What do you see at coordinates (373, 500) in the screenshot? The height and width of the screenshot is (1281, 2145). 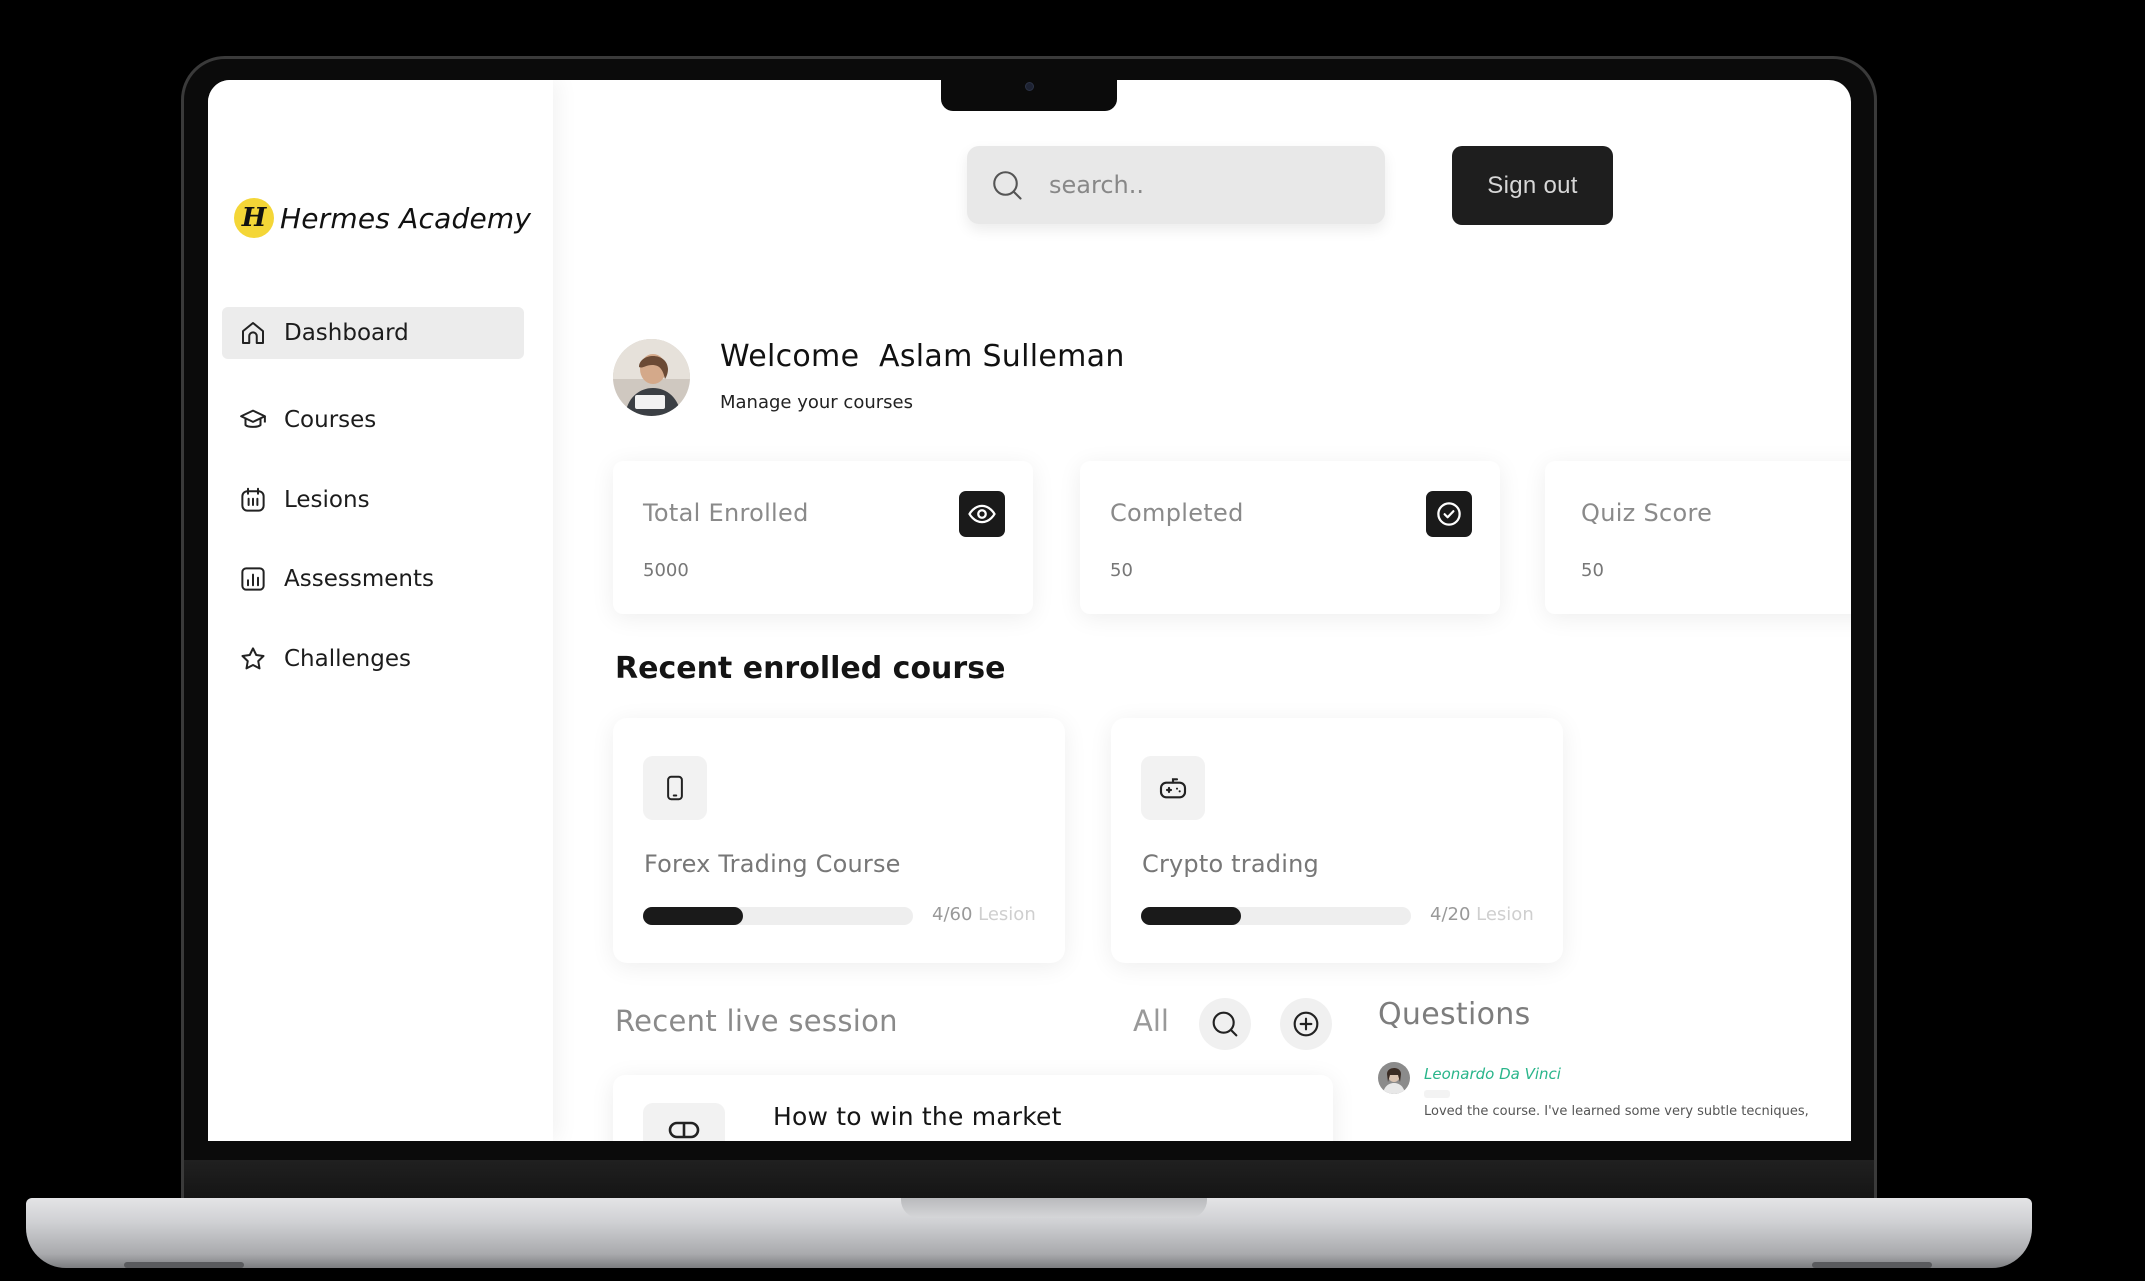 I see `sidebar-item-lesions: Lesions` at bounding box center [373, 500].